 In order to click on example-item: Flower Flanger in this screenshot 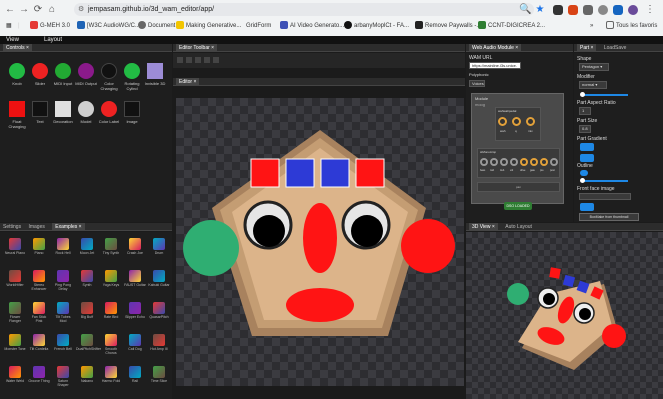, I will do `click(15, 312)`.